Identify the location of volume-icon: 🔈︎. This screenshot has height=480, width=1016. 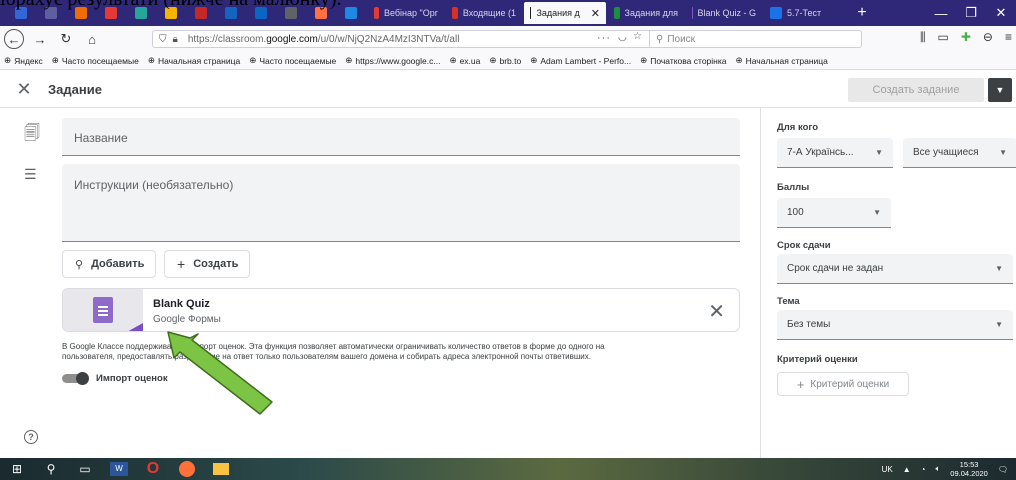
(937, 469).